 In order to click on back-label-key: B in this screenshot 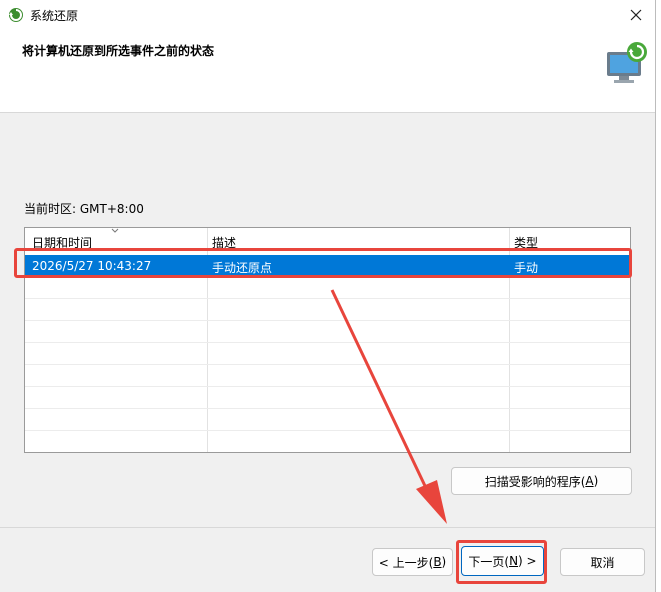, I will do `click(437, 562)`.